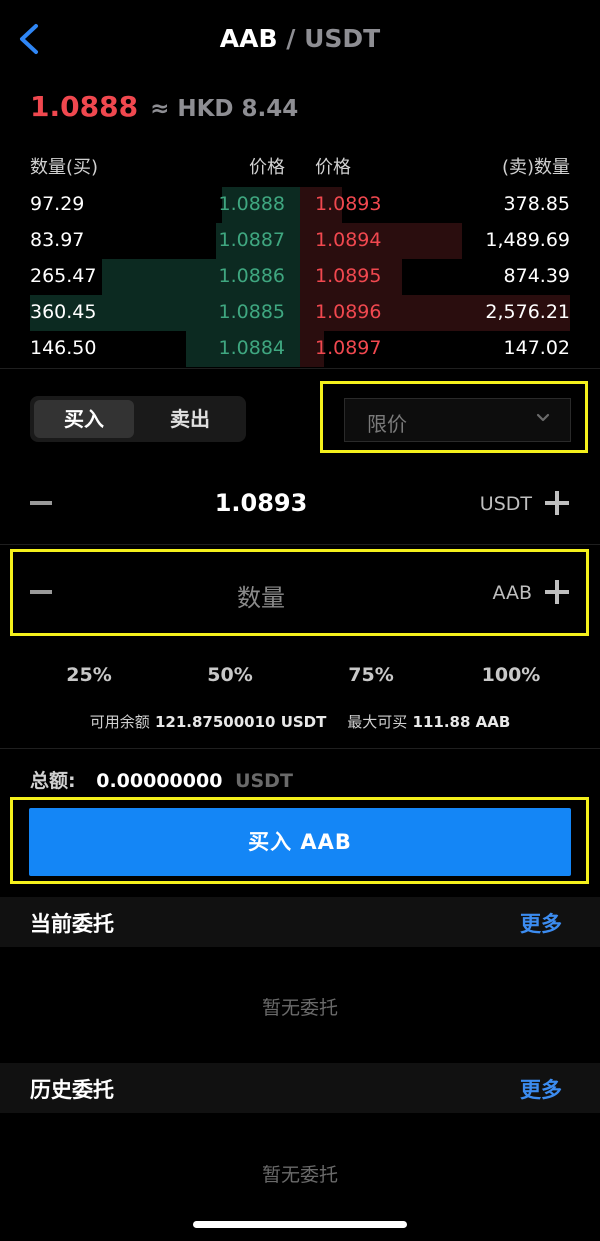 This screenshot has width=600, height=1241. I want to click on amount-stepper: 数量 AAB, so click(300, 592).